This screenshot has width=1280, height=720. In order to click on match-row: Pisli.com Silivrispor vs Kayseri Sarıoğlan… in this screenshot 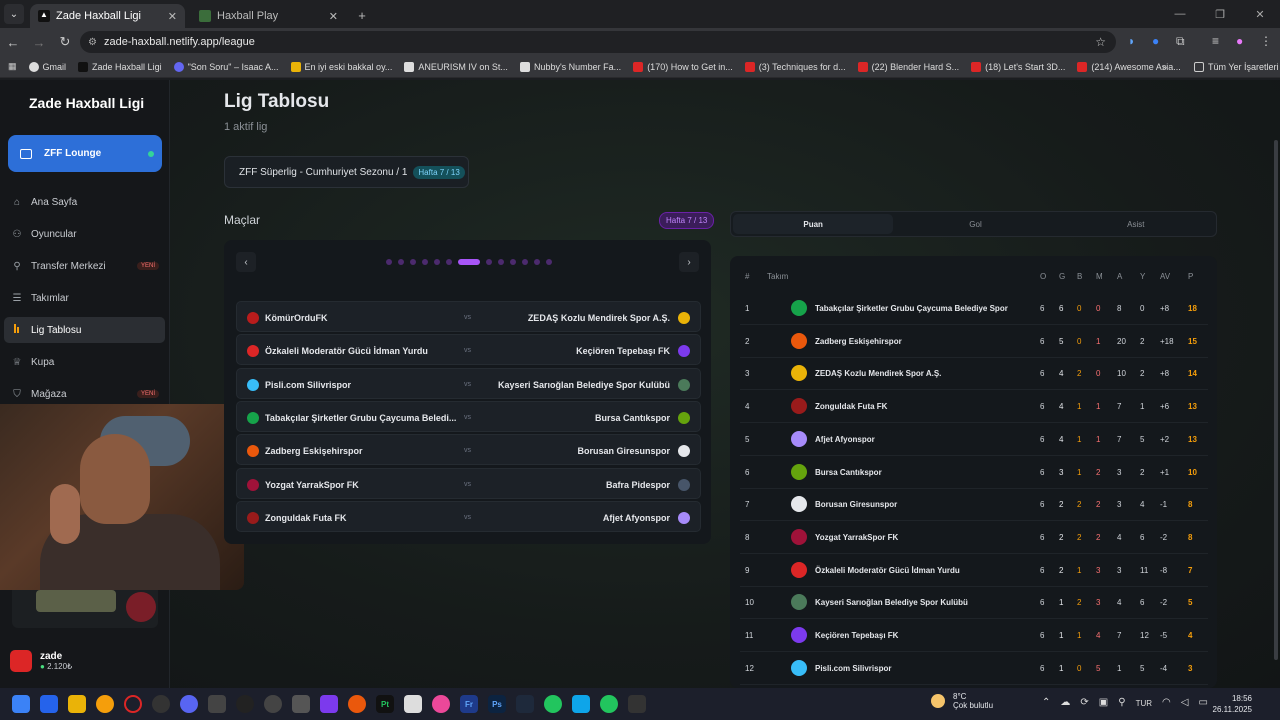, I will do `click(468, 383)`.